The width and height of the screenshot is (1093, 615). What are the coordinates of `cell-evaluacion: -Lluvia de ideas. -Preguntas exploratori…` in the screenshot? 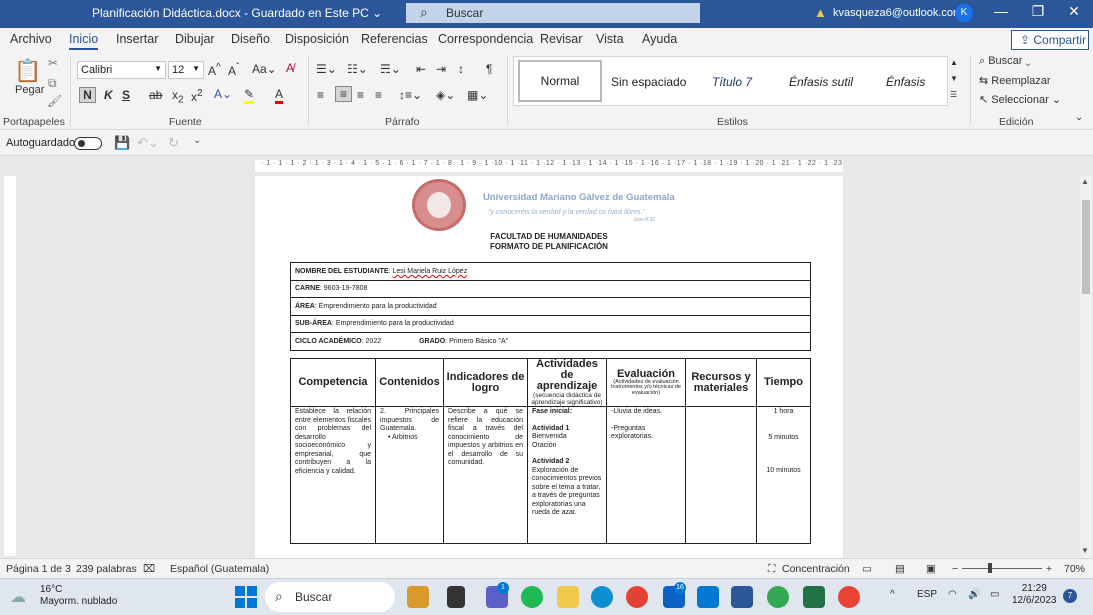 It's located at (646, 475).